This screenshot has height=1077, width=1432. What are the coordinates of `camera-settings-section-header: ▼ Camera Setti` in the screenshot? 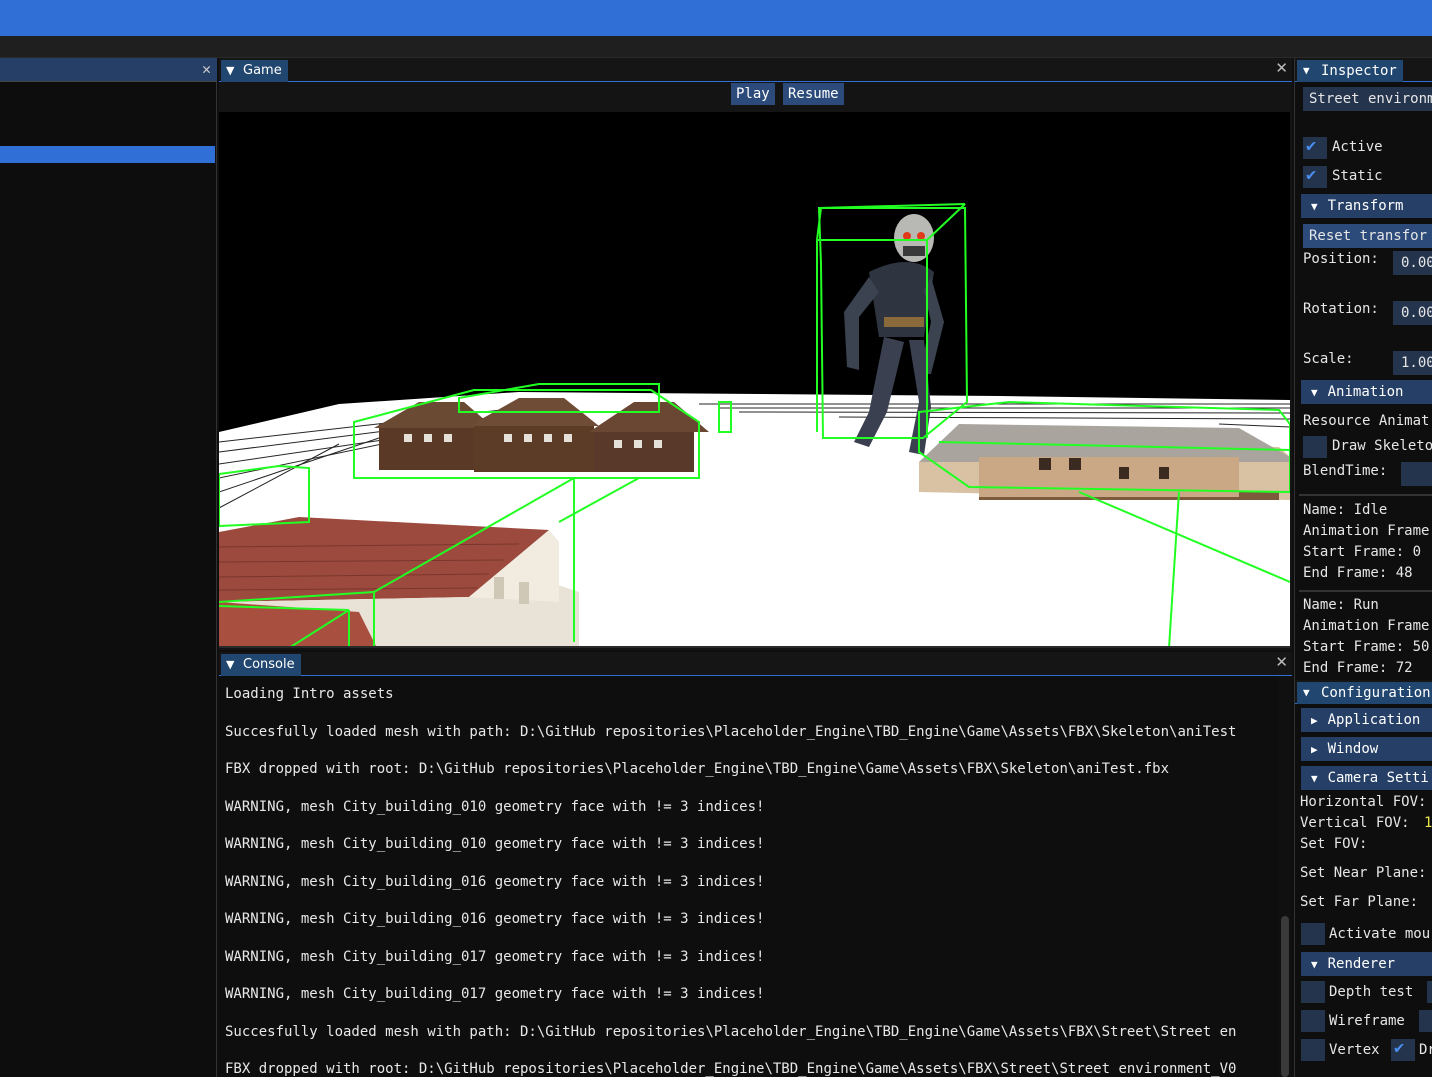 It's located at (1366, 778).